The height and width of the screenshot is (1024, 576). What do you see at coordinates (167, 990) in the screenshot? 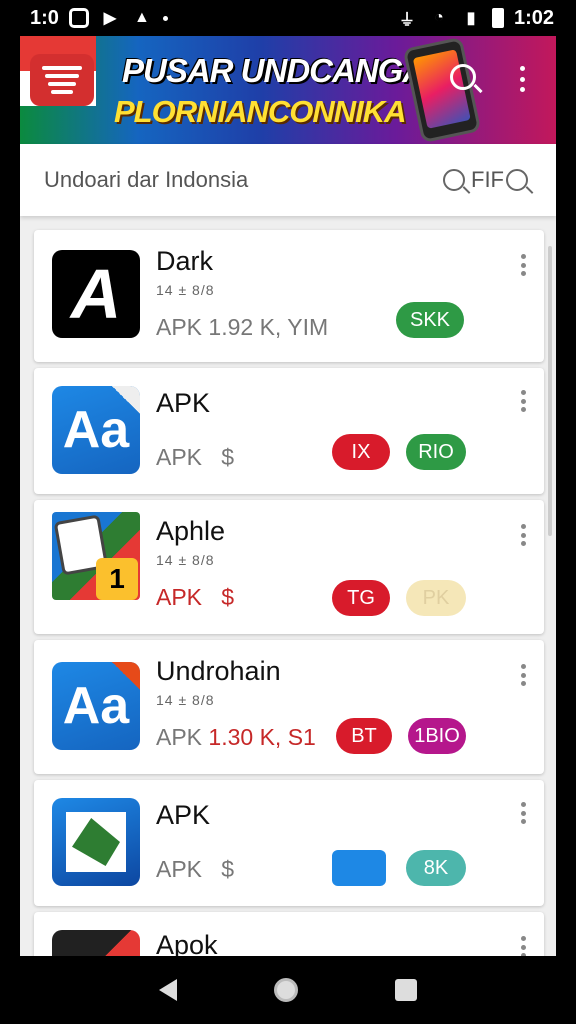
I see `back-icon` at bounding box center [167, 990].